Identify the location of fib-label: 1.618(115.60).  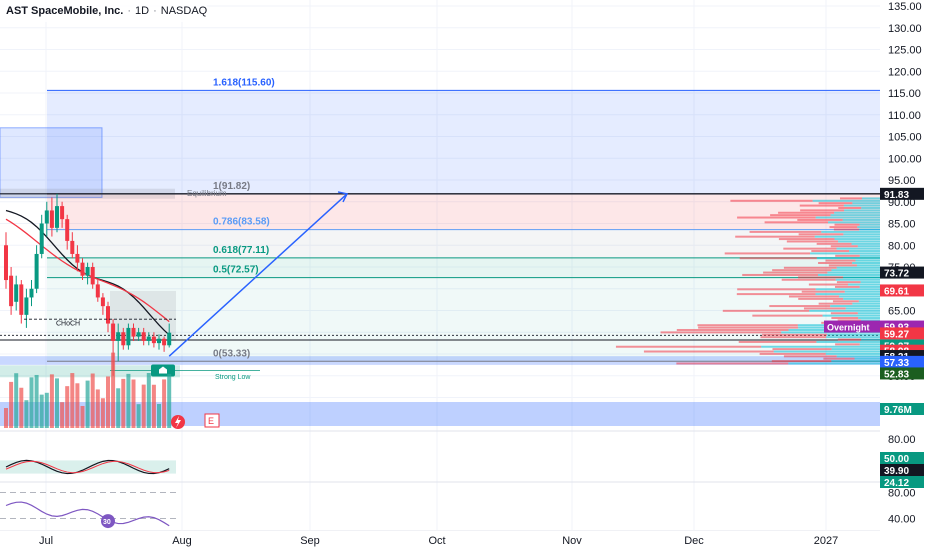
(244, 82).